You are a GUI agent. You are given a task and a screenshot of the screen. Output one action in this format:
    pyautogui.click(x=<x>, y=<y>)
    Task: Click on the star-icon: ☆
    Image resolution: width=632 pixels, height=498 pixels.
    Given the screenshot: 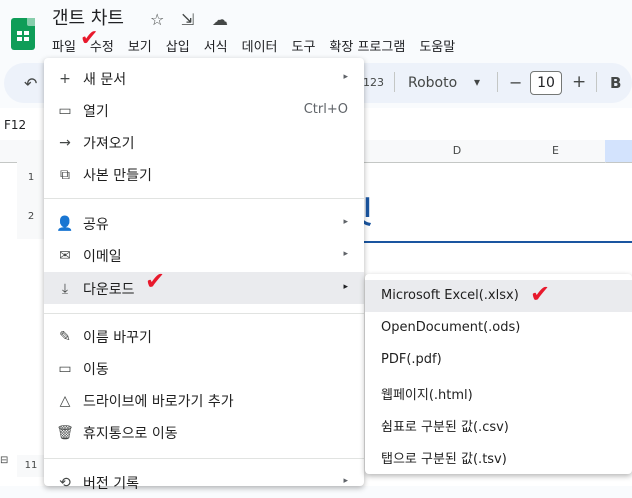 What is the action you would take?
    pyautogui.click(x=157, y=19)
    